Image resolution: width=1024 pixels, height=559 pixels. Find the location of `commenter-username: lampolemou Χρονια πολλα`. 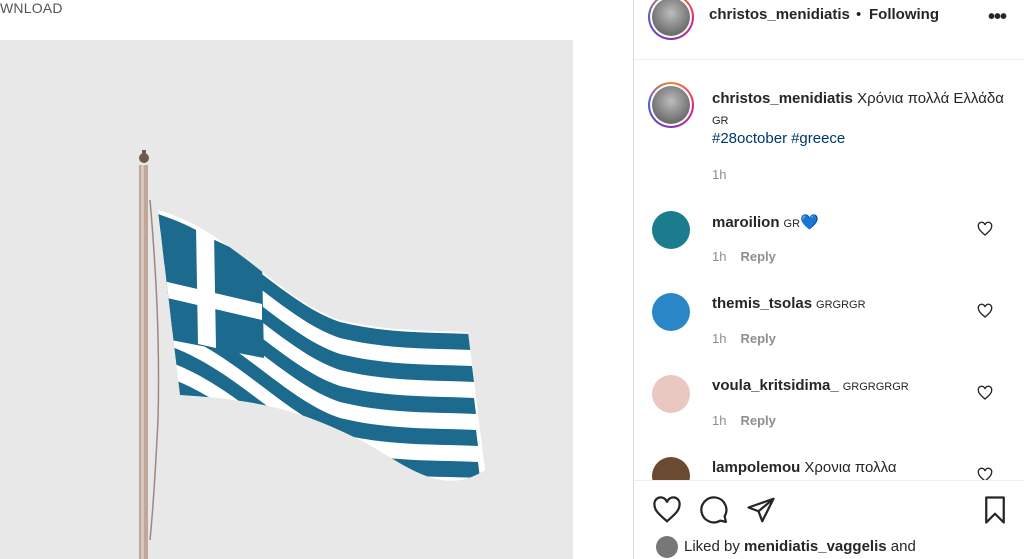

commenter-username: lampolemou Χρονια πολλα is located at coordinates (804, 467).